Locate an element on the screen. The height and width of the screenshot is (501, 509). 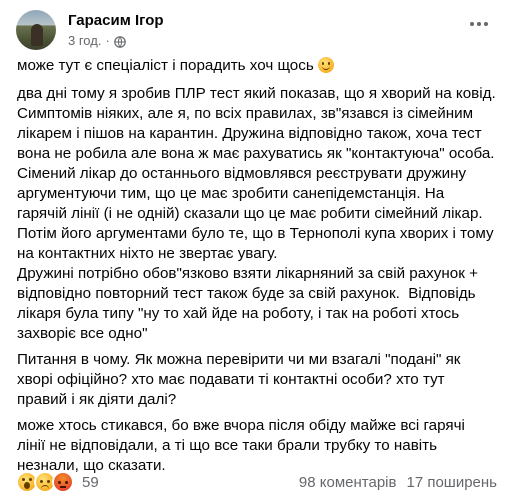
globe-icon is located at coordinates (119, 41).